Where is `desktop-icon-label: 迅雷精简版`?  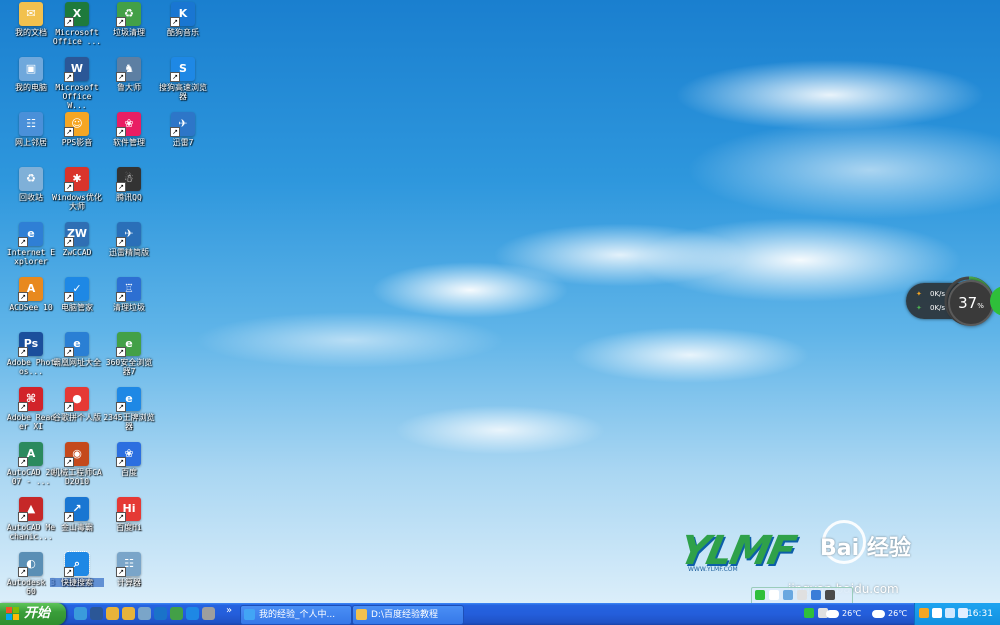 desktop-icon-label: 迅雷精简版 is located at coordinates (129, 252).